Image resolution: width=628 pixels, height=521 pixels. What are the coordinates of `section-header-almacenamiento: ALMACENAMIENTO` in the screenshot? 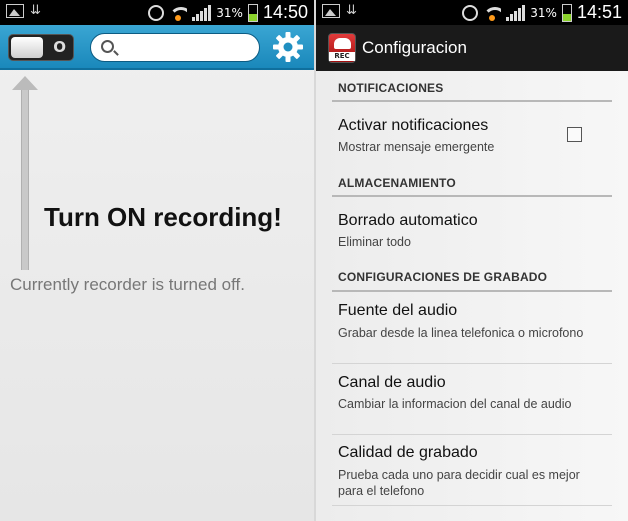 It's located at (397, 183).